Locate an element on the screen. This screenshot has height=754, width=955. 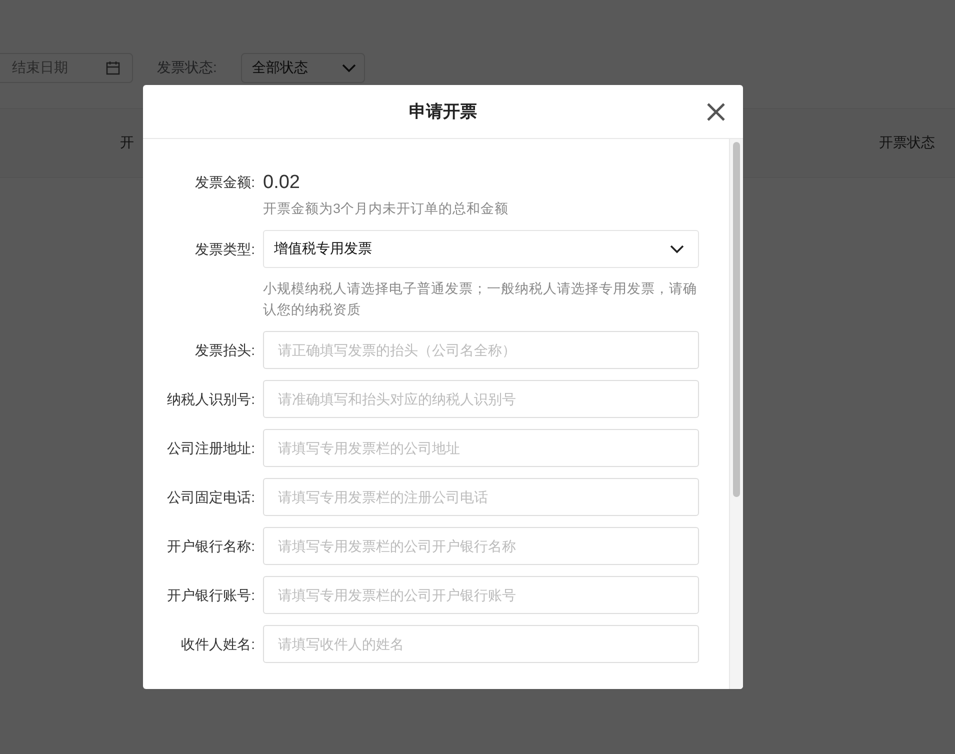
input-field: 请填写专用发票栏的公司开户银行名称 is located at coordinates (481, 546).